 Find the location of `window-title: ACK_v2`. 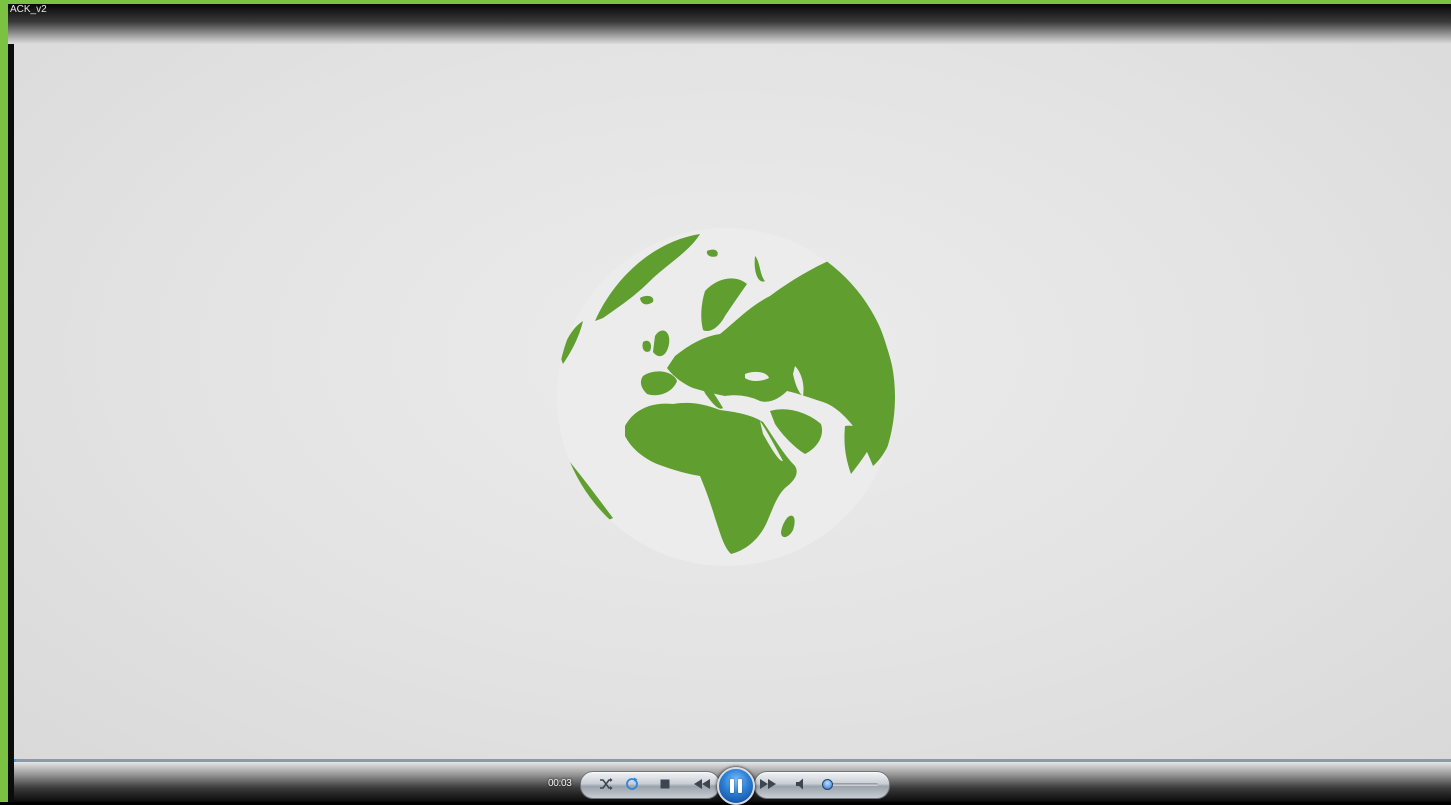

window-title: ACK_v2 is located at coordinates (28, 9).